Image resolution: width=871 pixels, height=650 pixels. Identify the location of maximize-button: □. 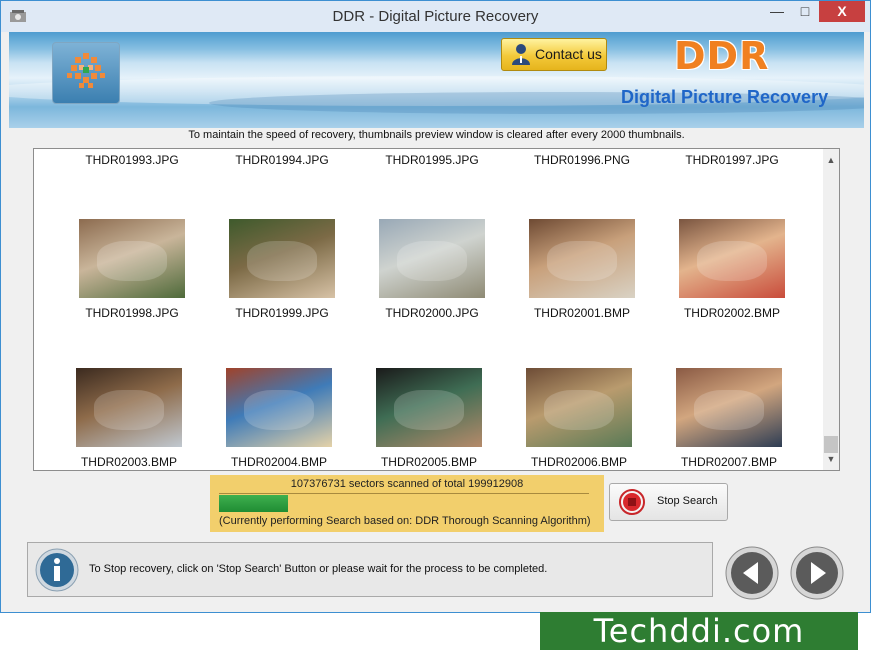
(805, 11).